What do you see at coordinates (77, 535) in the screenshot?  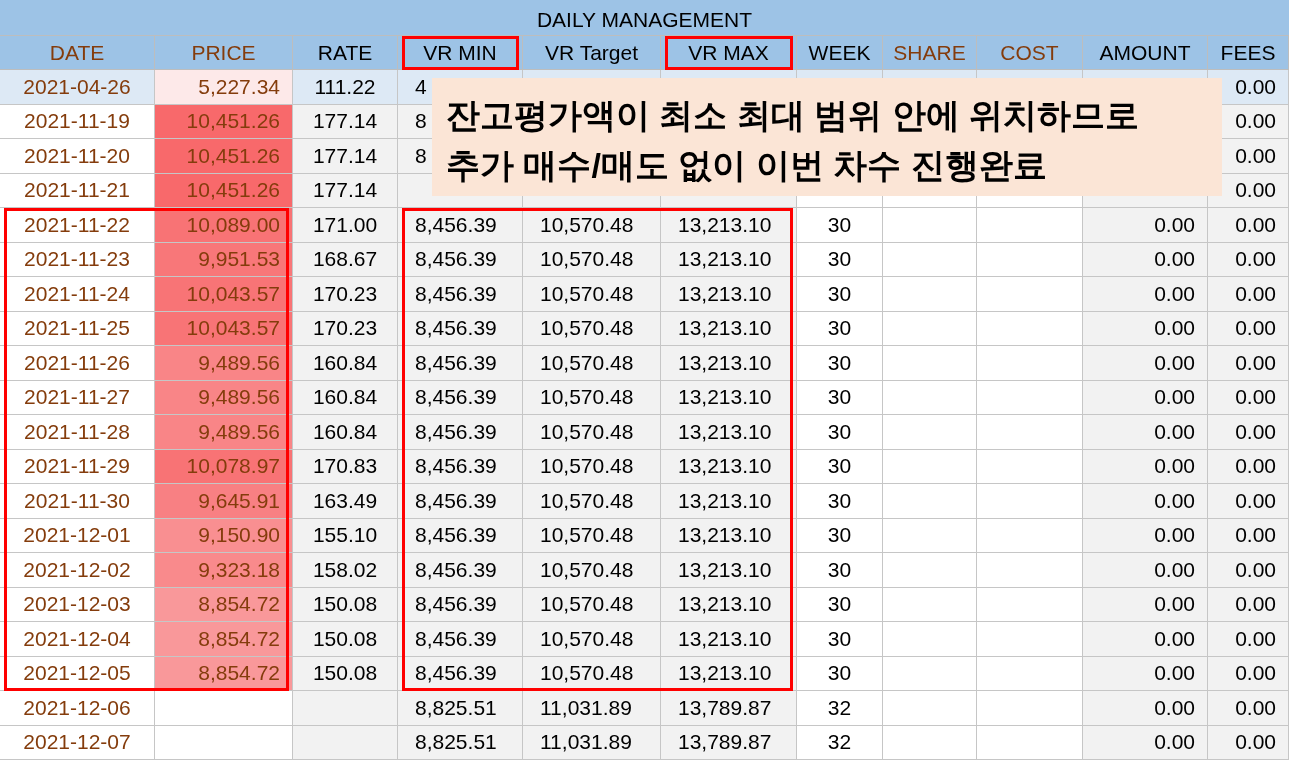 I see `table-cell: 2021-12-01` at bounding box center [77, 535].